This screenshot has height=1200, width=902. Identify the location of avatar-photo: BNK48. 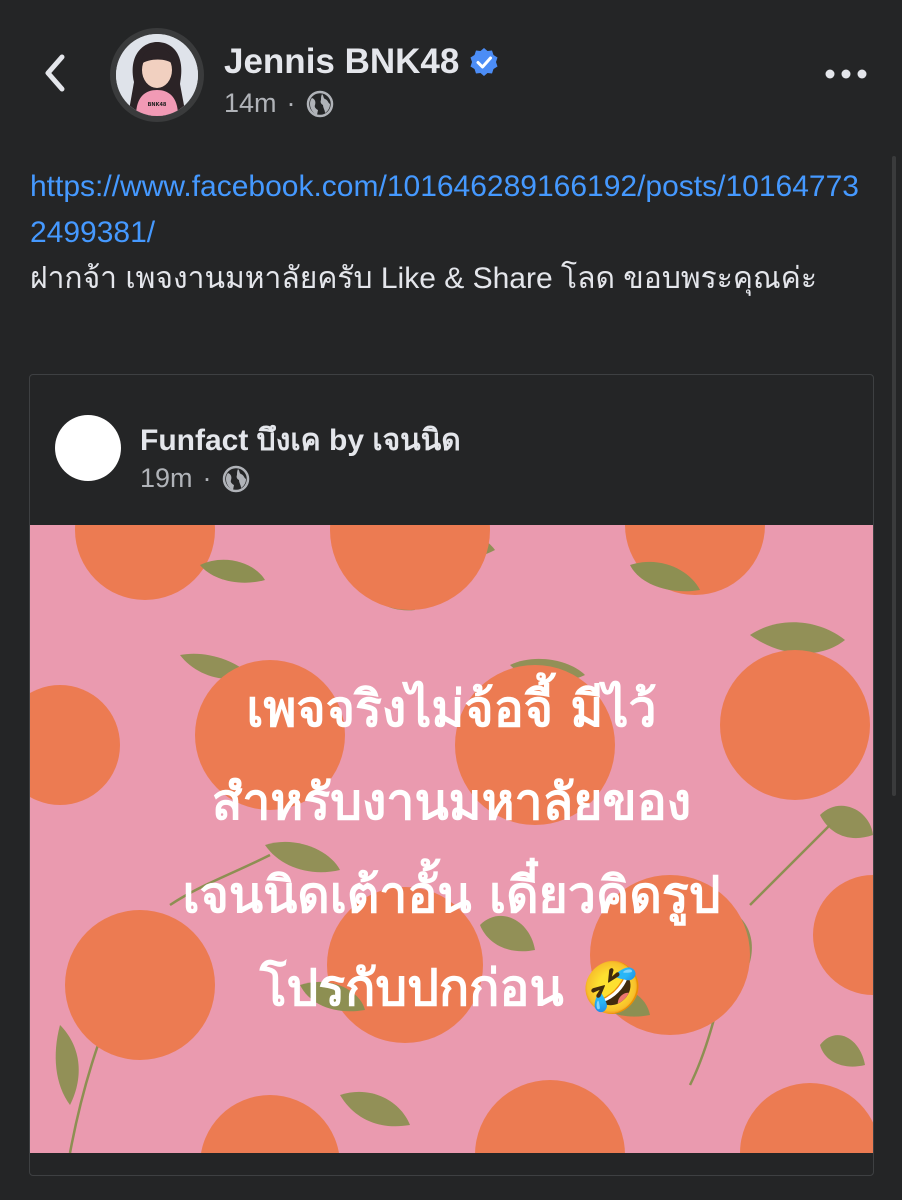
(157, 75).